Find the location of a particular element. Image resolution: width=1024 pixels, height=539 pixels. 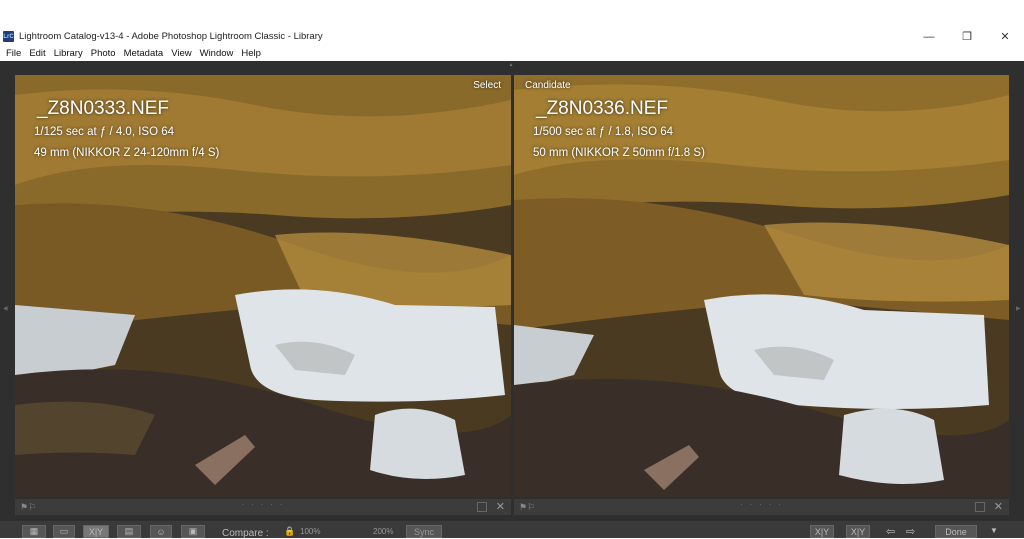

menu-view: View is located at coordinates (181, 53).